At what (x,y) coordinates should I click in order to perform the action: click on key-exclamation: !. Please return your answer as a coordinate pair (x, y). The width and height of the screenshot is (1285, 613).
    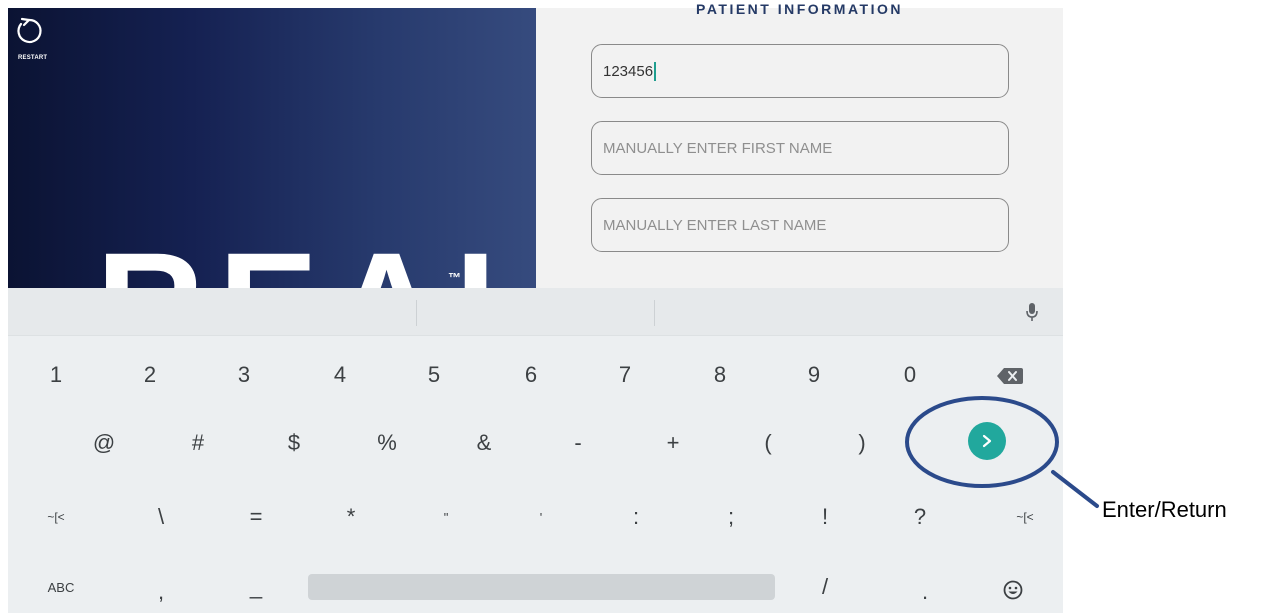
    Looking at the image, I should click on (825, 517).